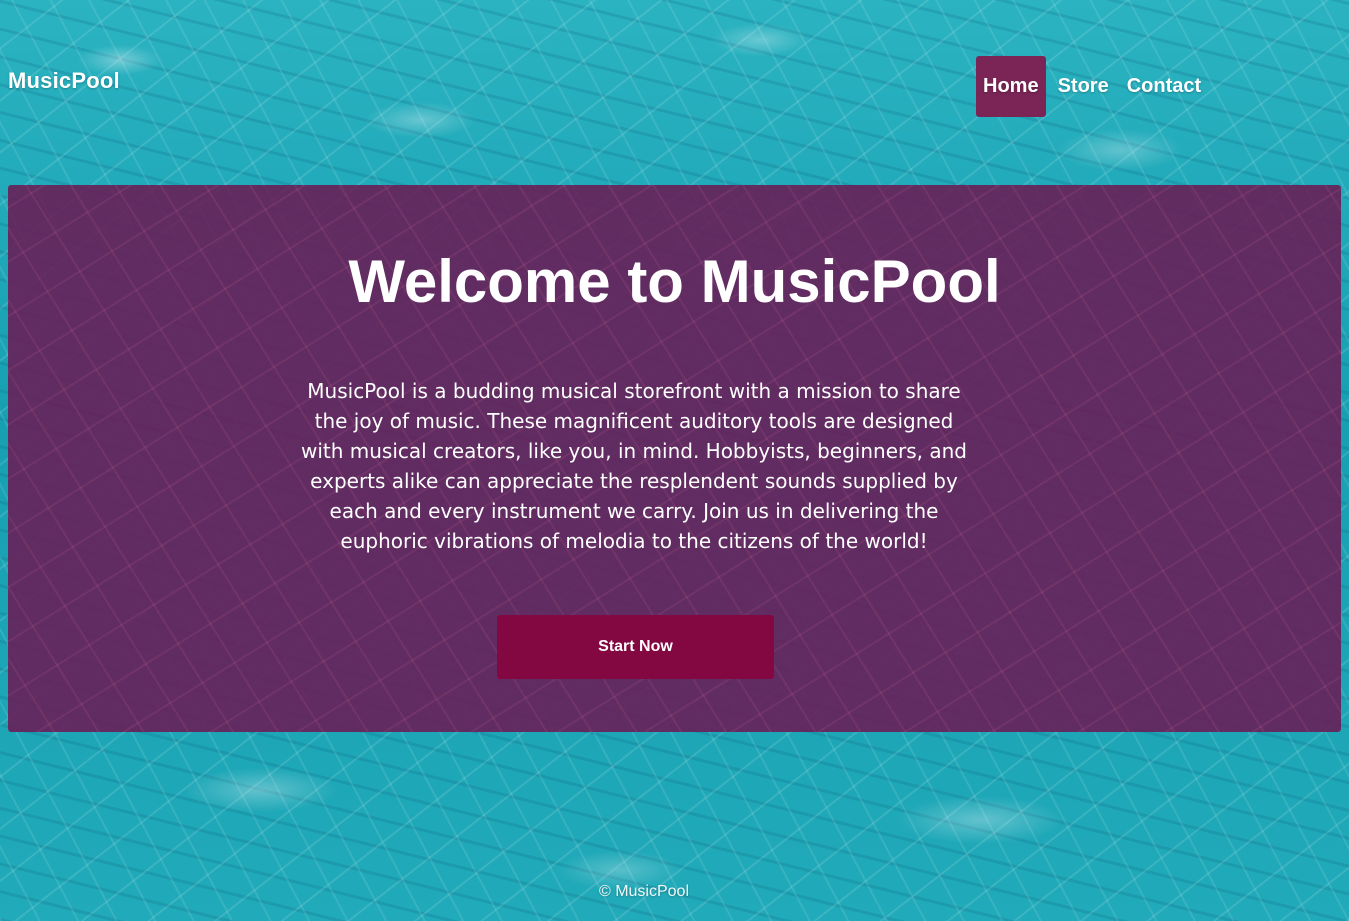  I want to click on start-now-button: Start Now, so click(635, 647).